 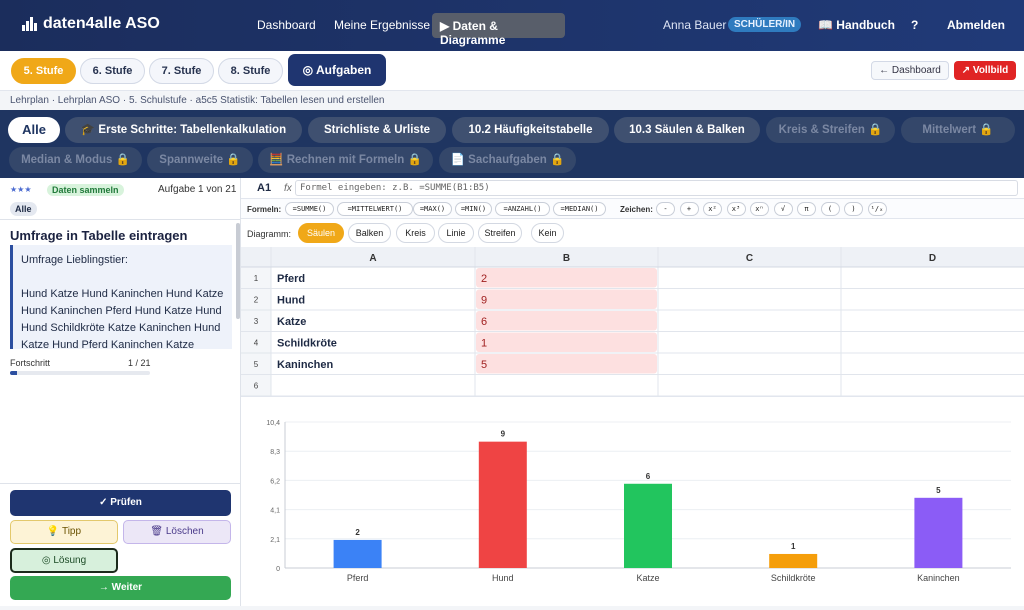 I want to click on solution-button: ◎ Lösung, so click(x=64, y=560).